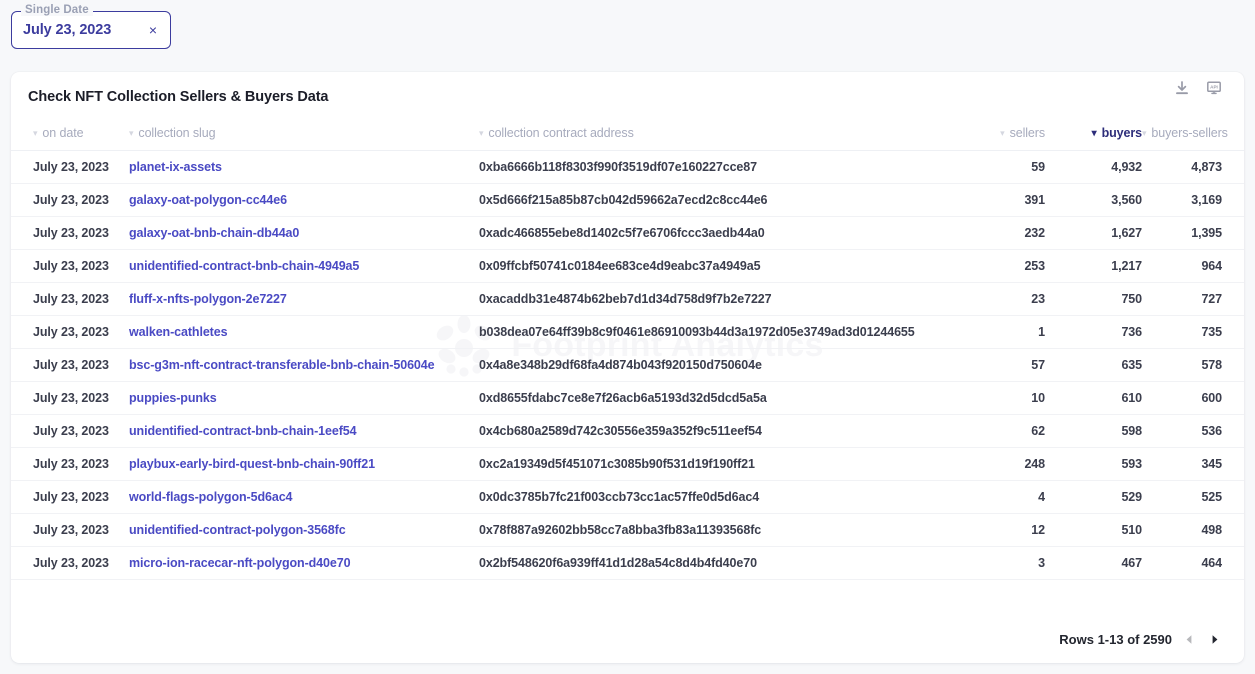  What do you see at coordinates (211, 497) in the screenshot?
I see `collection-slug-link: world-flags-polygon-5d6ac4` at bounding box center [211, 497].